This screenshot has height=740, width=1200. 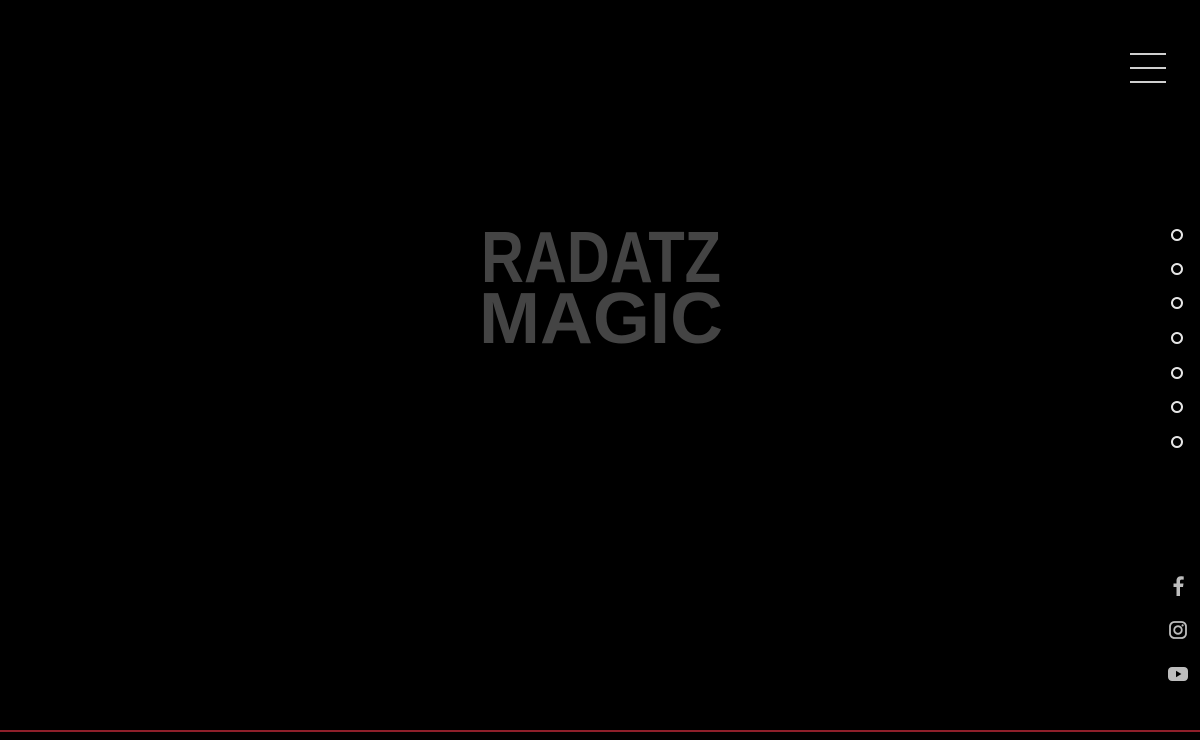 I want to click on youtube-icon, so click(x=1178, y=674).